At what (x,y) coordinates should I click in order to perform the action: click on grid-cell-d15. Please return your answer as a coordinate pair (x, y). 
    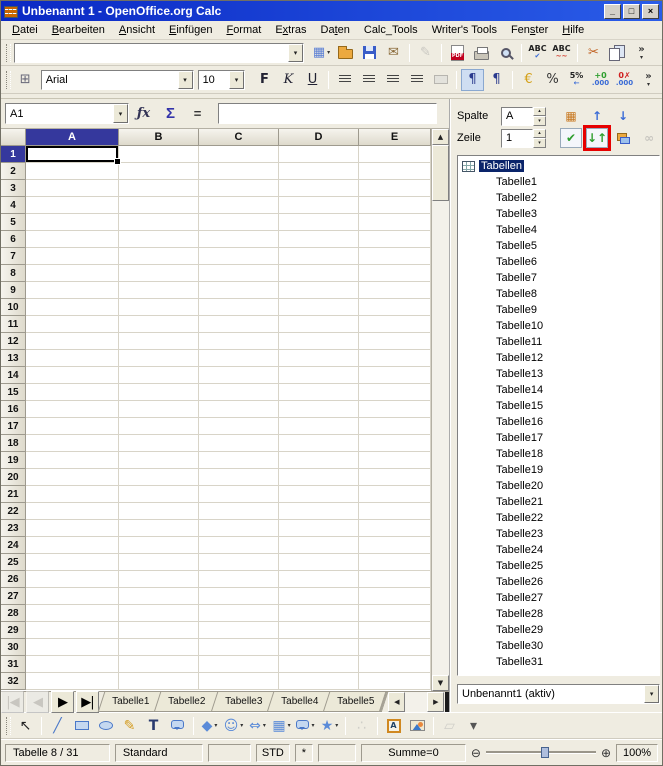
    Looking at the image, I should click on (319, 392).